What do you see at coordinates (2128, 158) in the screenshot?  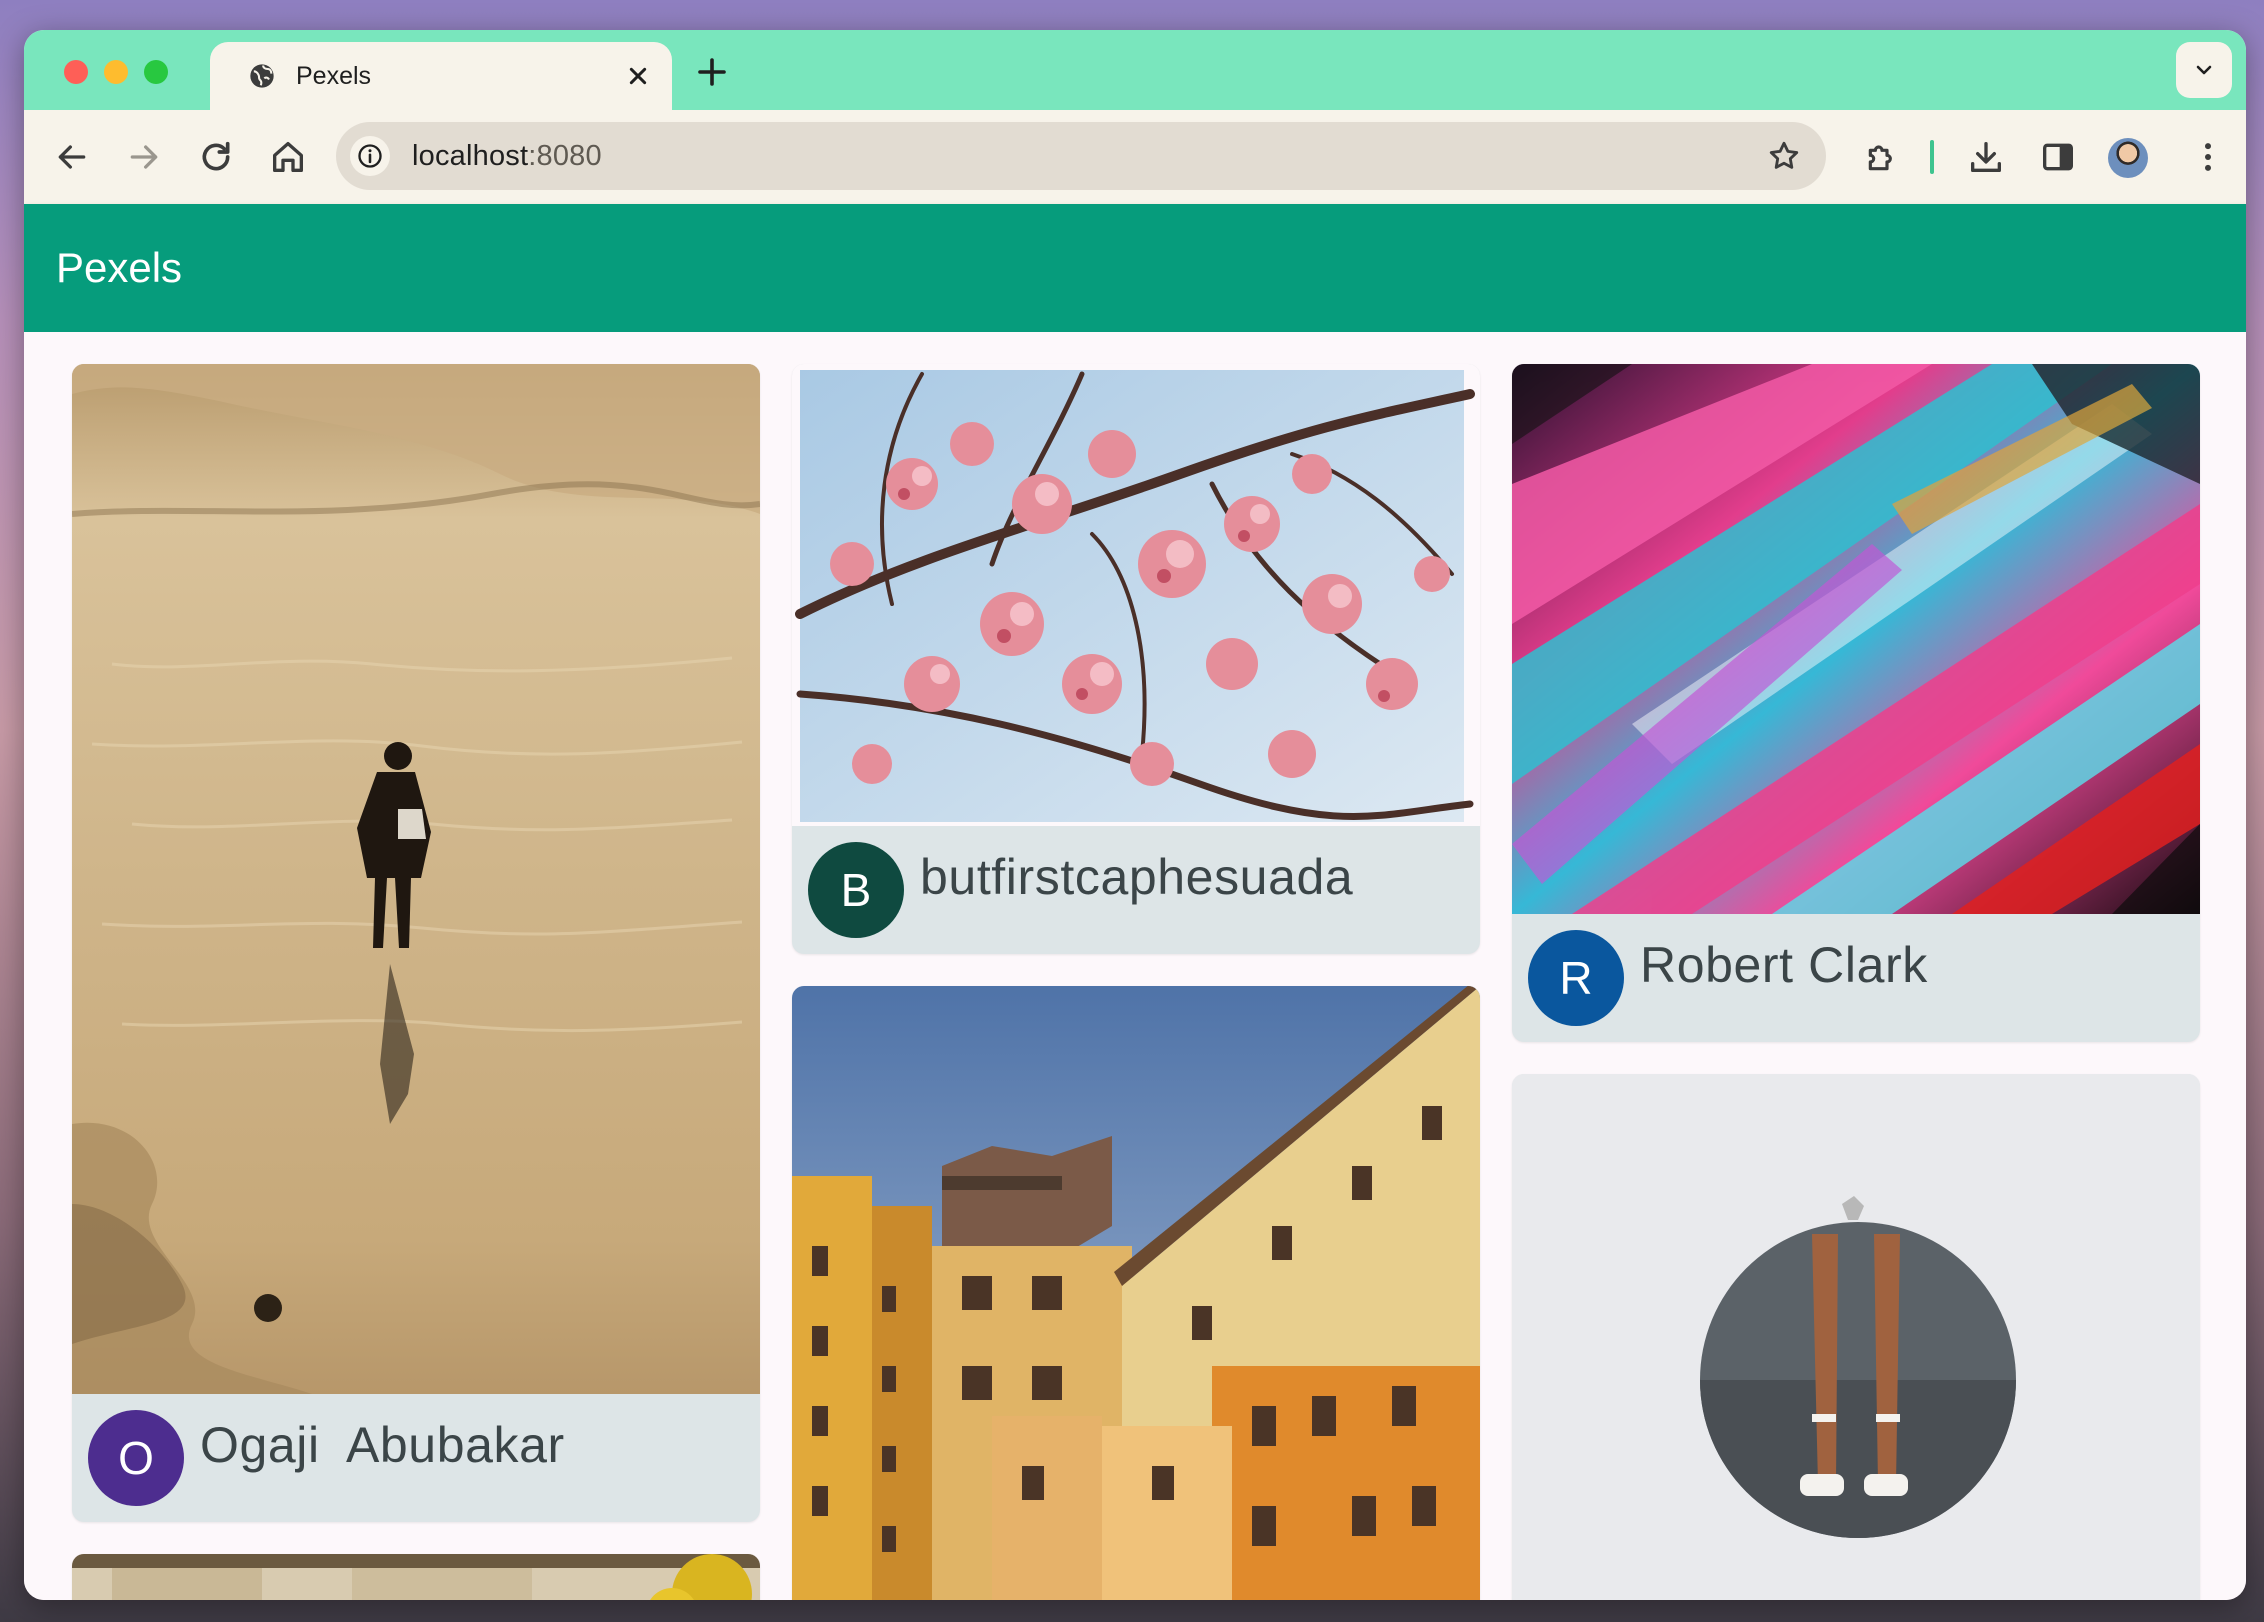 I see `avatar` at bounding box center [2128, 158].